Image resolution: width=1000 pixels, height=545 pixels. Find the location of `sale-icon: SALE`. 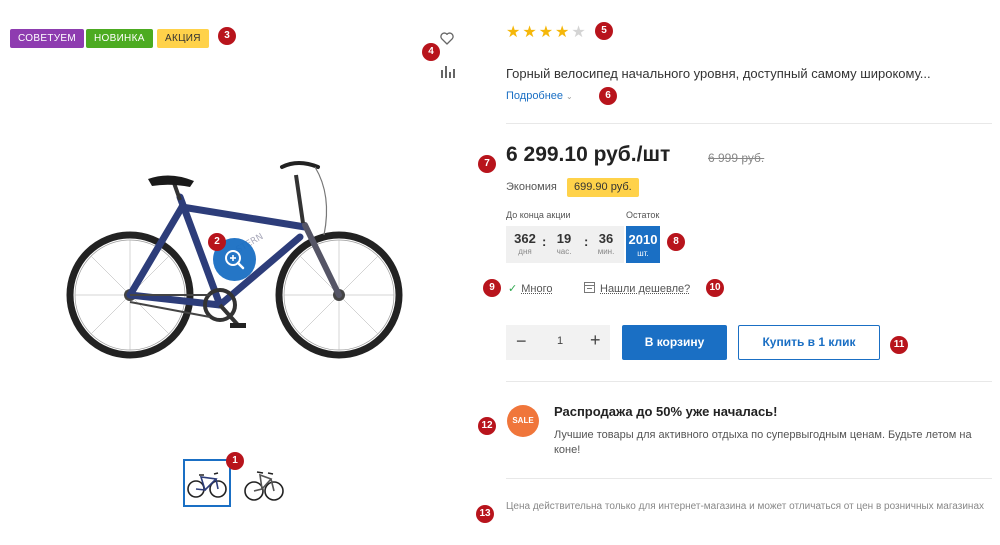

sale-icon: SALE is located at coordinates (523, 421).